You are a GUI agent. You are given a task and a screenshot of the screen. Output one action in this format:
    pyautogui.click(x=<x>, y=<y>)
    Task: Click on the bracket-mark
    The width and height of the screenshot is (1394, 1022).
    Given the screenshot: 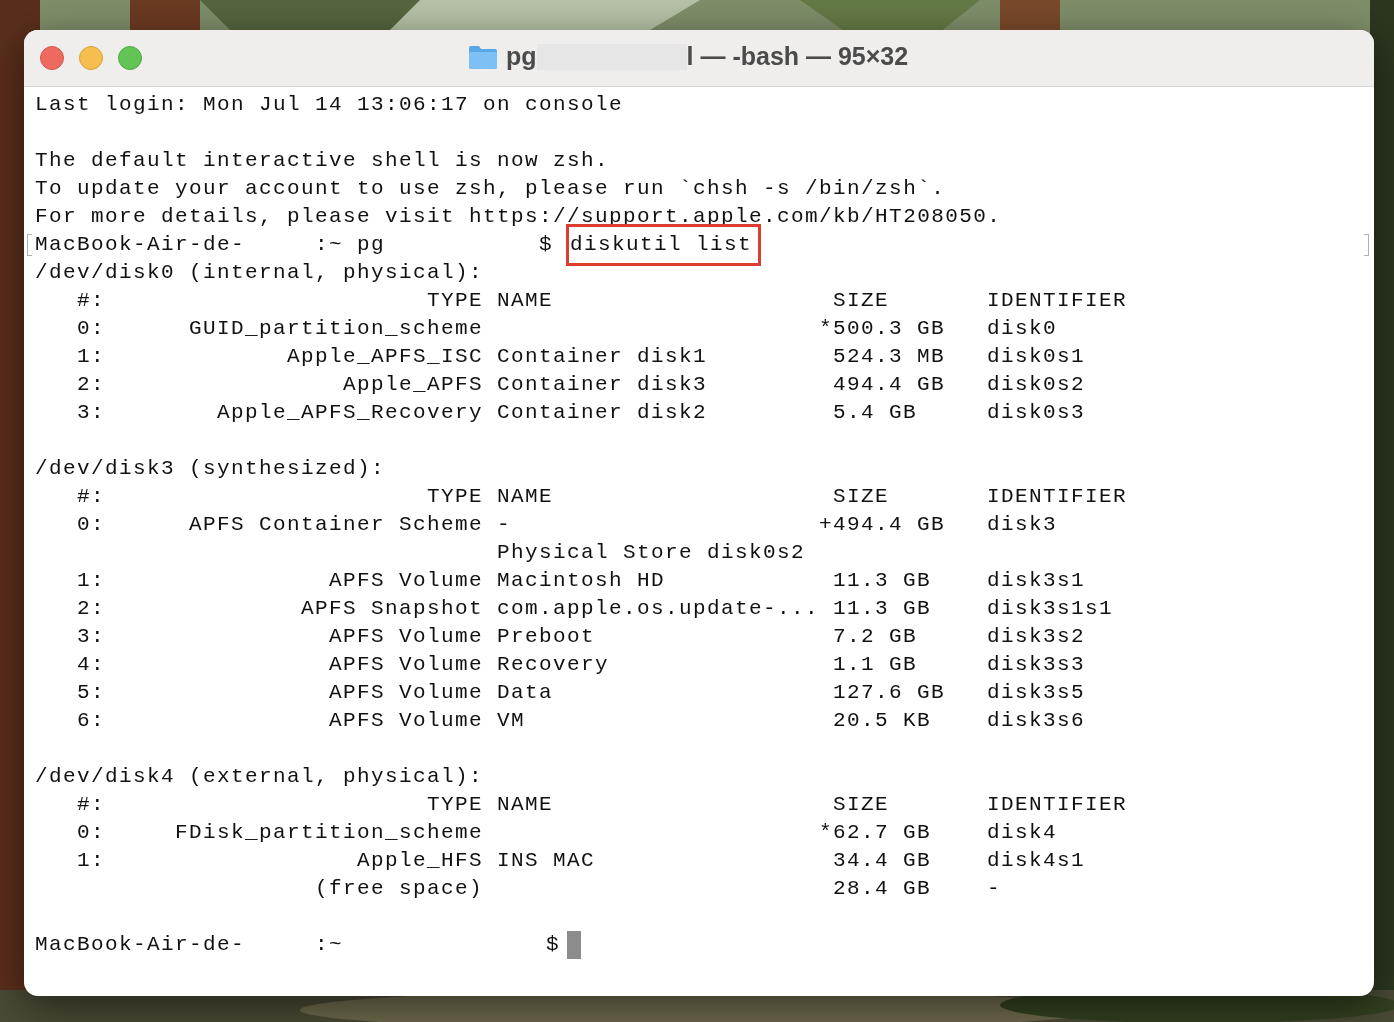 What is the action you would take?
    pyautogui.click(x=1366, y=245)
    